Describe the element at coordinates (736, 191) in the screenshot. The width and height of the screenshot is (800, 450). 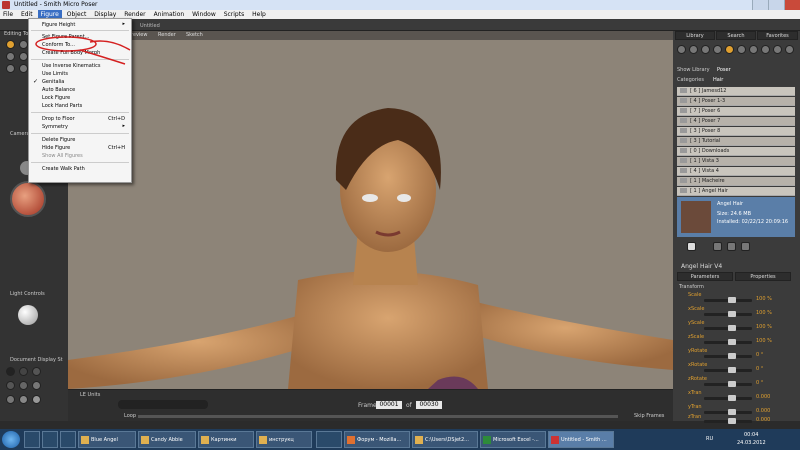
I see `list-item: [ 1 ] Angel Hair` at that location.